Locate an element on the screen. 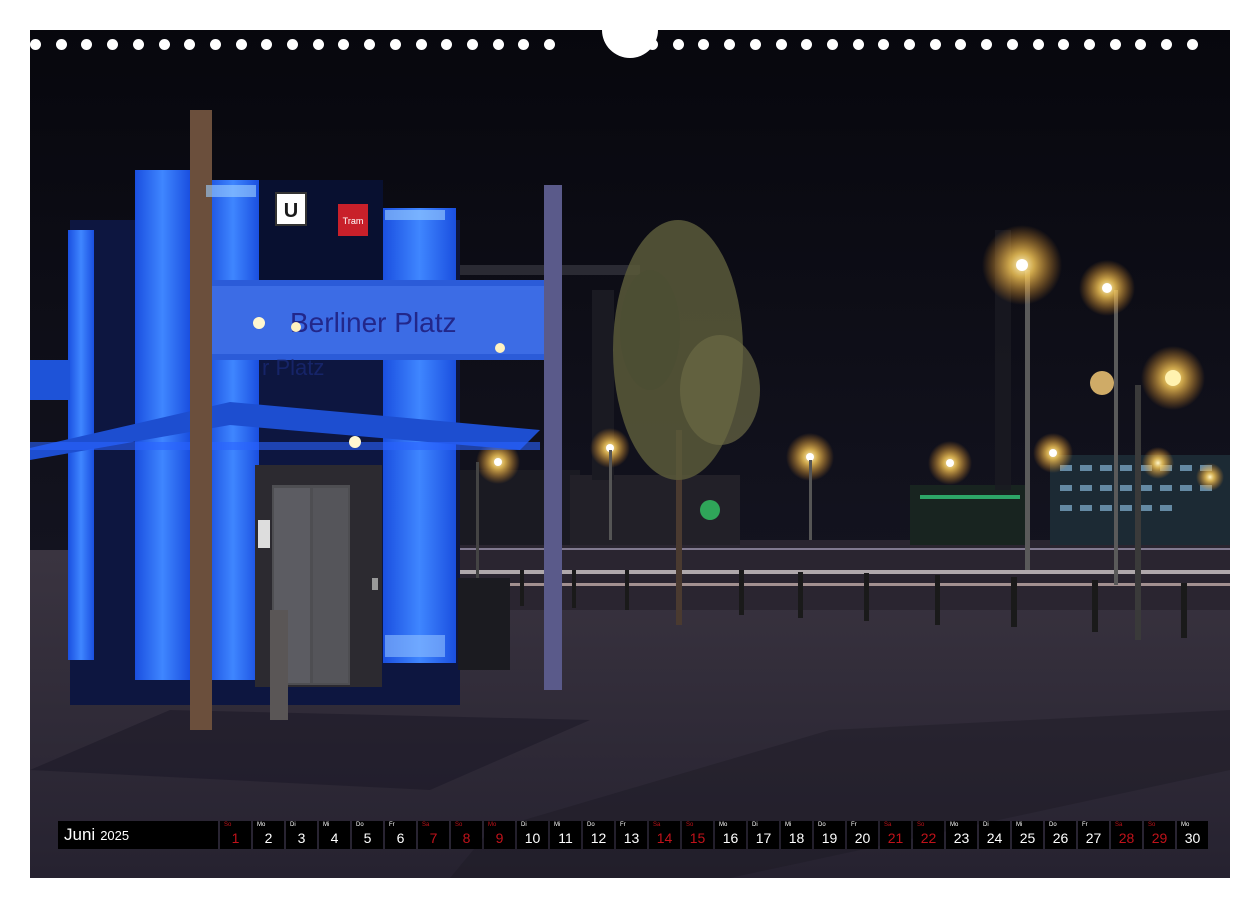 This screenshot has height=908, width=1260. street-lamp is located at coordinates (950, 463).